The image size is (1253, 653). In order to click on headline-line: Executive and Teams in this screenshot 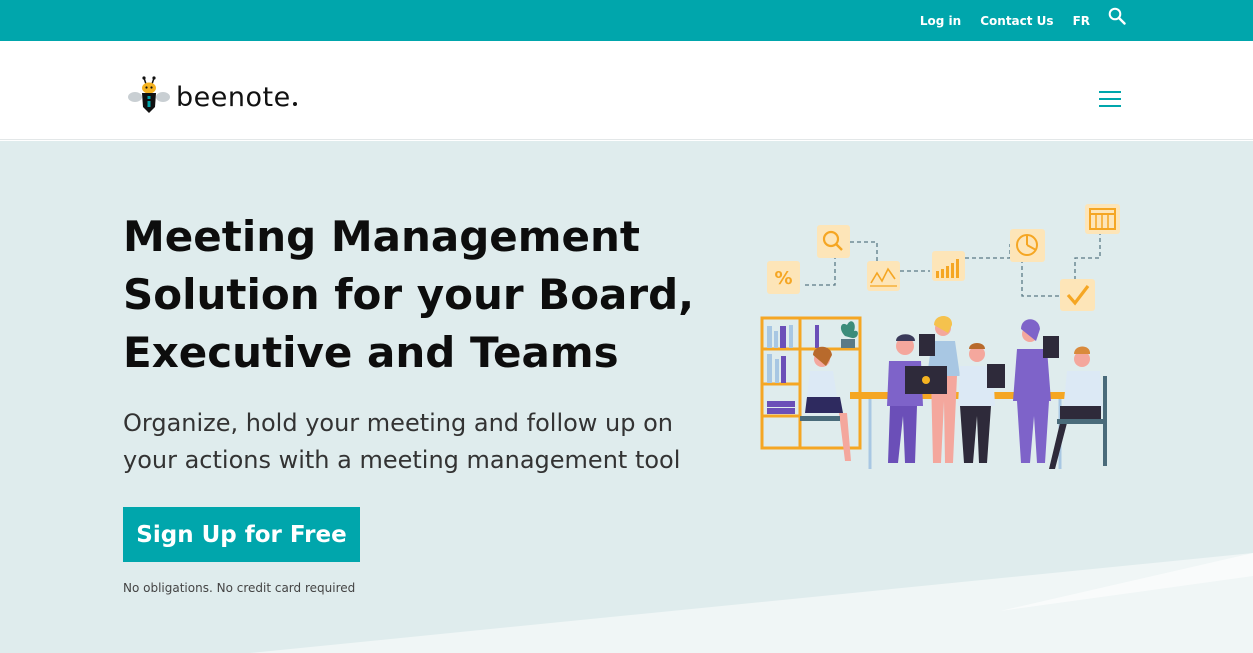, I will do `click(371, 352)`.